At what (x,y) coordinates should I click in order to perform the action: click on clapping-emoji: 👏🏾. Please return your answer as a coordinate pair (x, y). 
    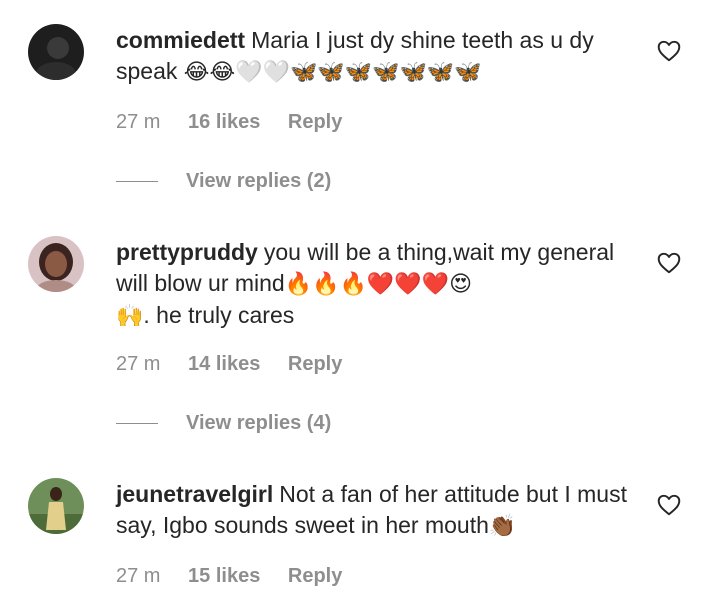
    Looking at the image, I should click on (502, 526).